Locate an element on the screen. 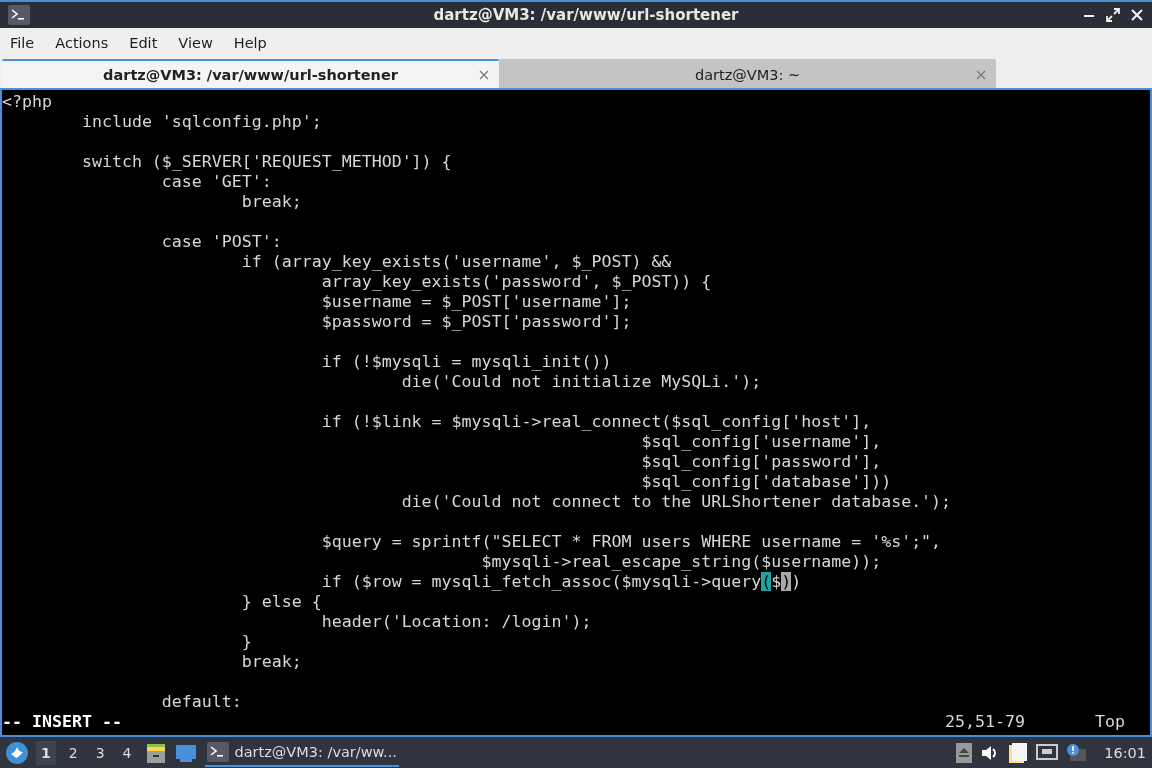 The image size is (1152, 768). code-line: if (array_key_exists('username', $_POST) && is located at coordinates (456, 262).